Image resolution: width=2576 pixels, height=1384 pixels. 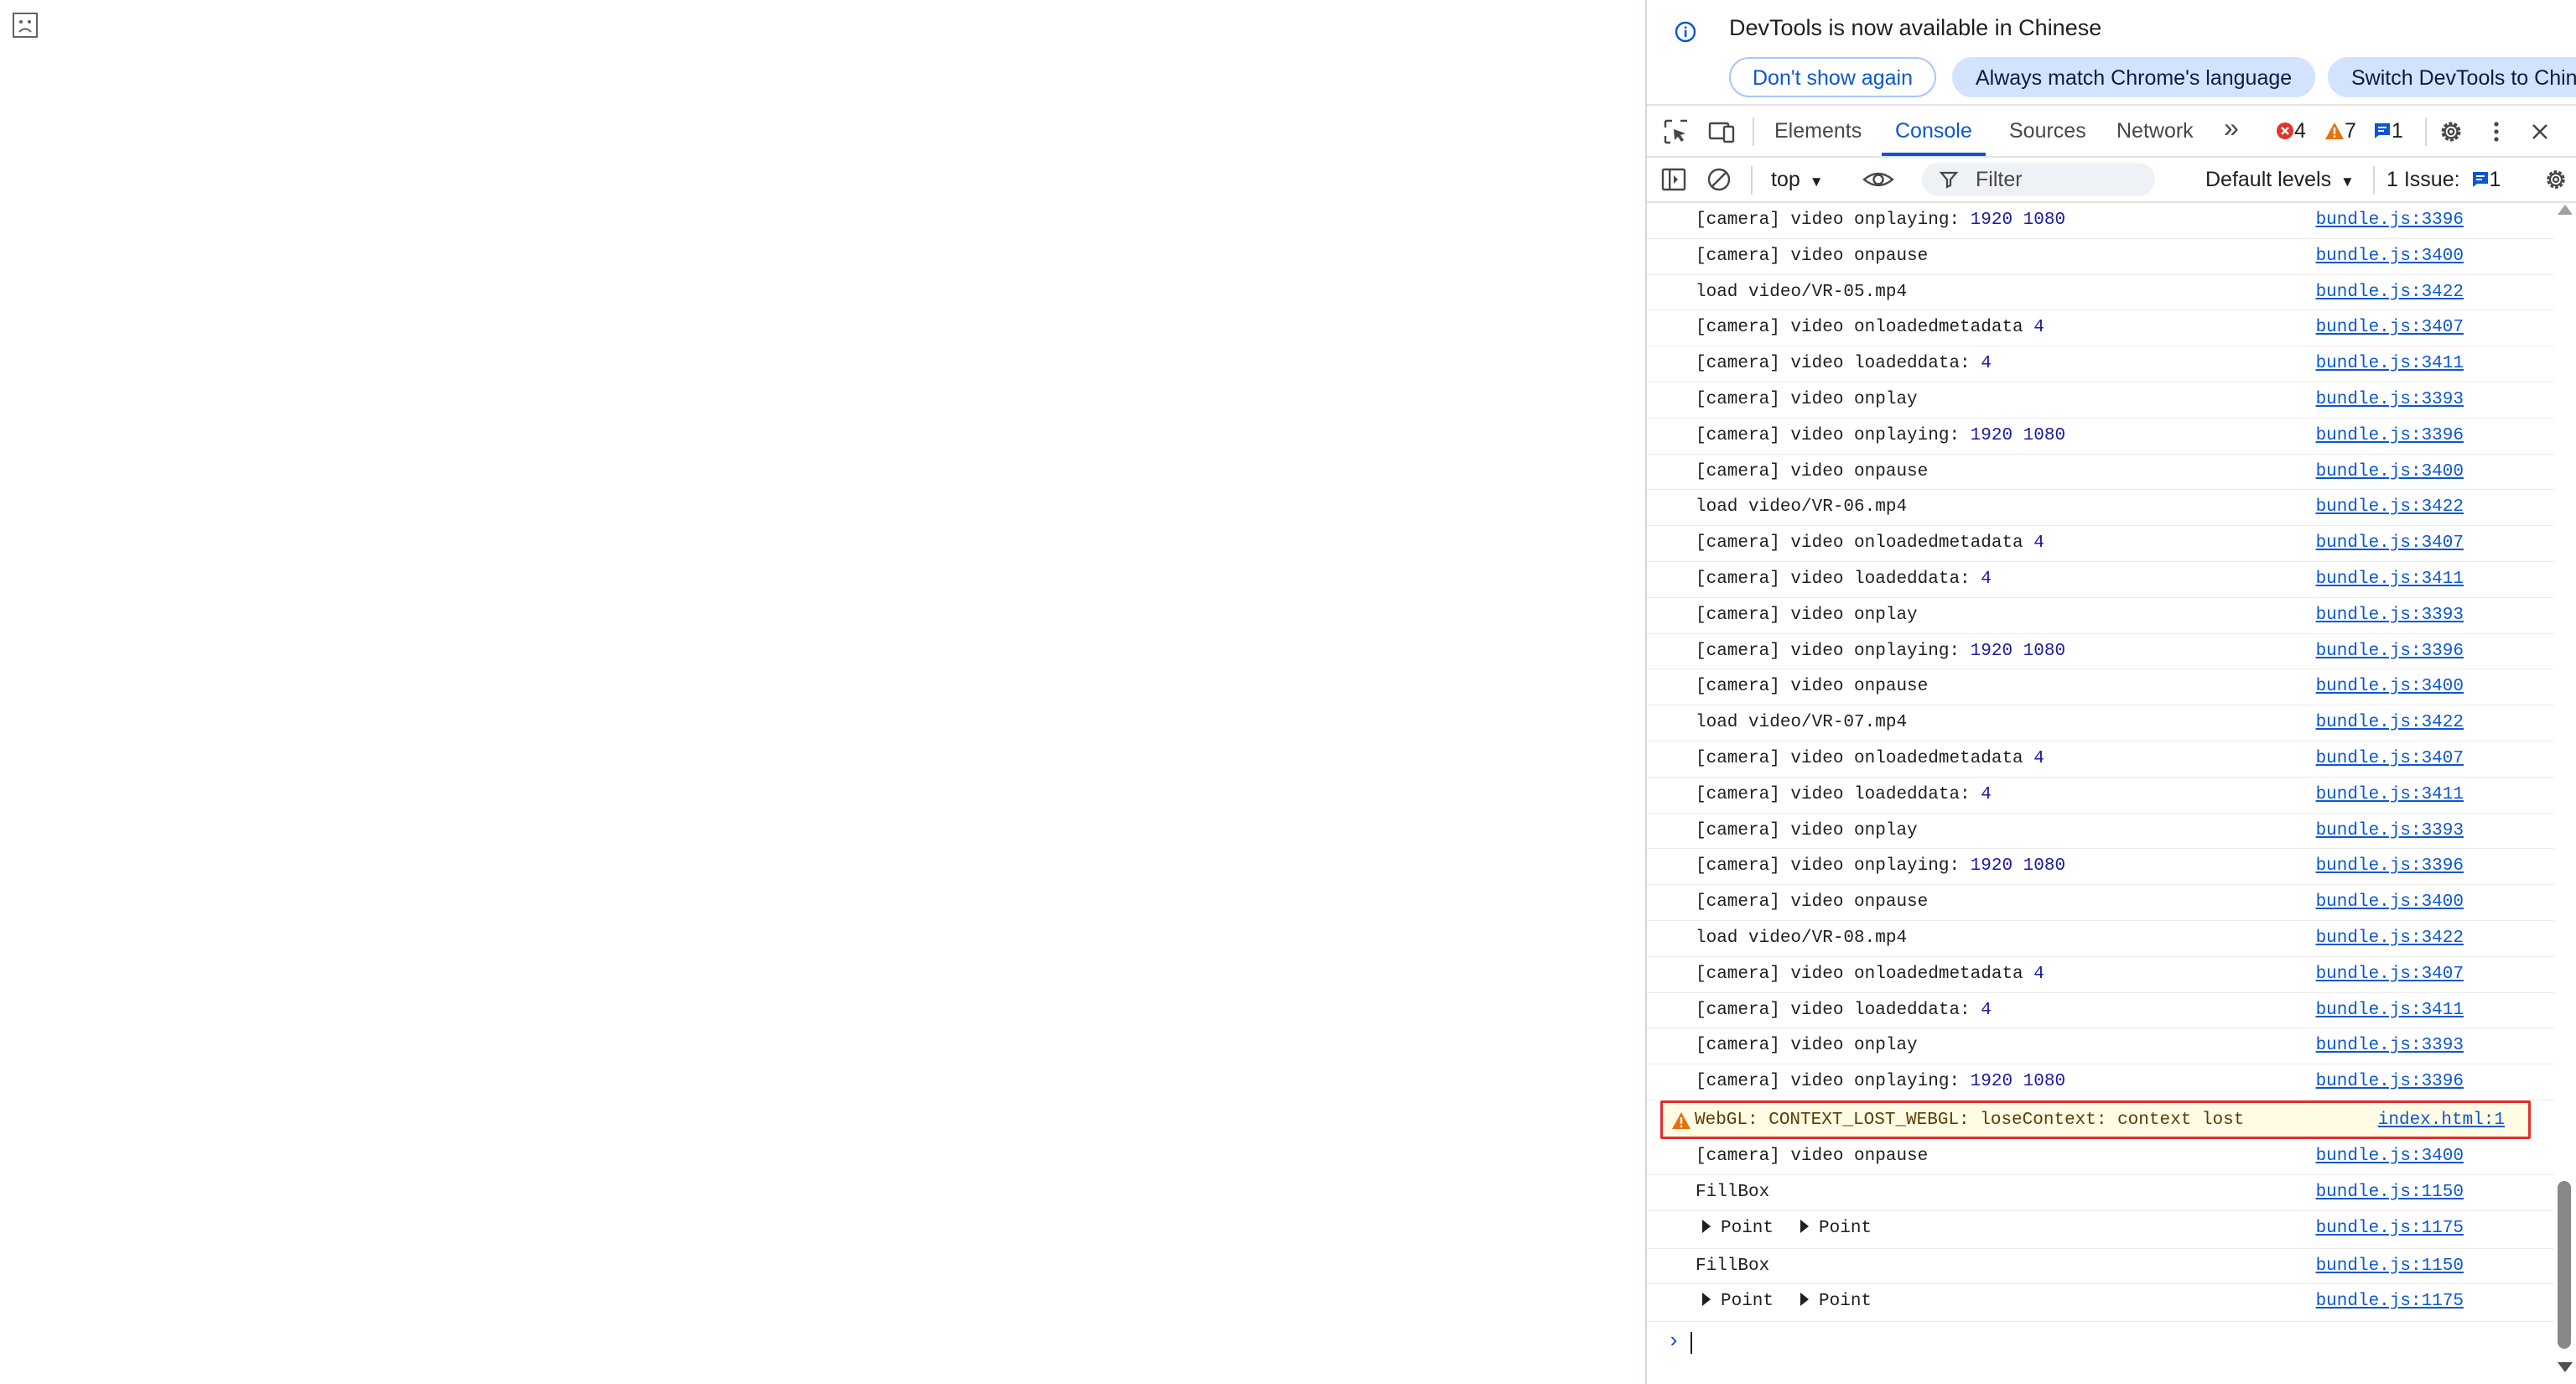 I want to click on log-text: [camera] video onplay, so click(x=1807, y=830).